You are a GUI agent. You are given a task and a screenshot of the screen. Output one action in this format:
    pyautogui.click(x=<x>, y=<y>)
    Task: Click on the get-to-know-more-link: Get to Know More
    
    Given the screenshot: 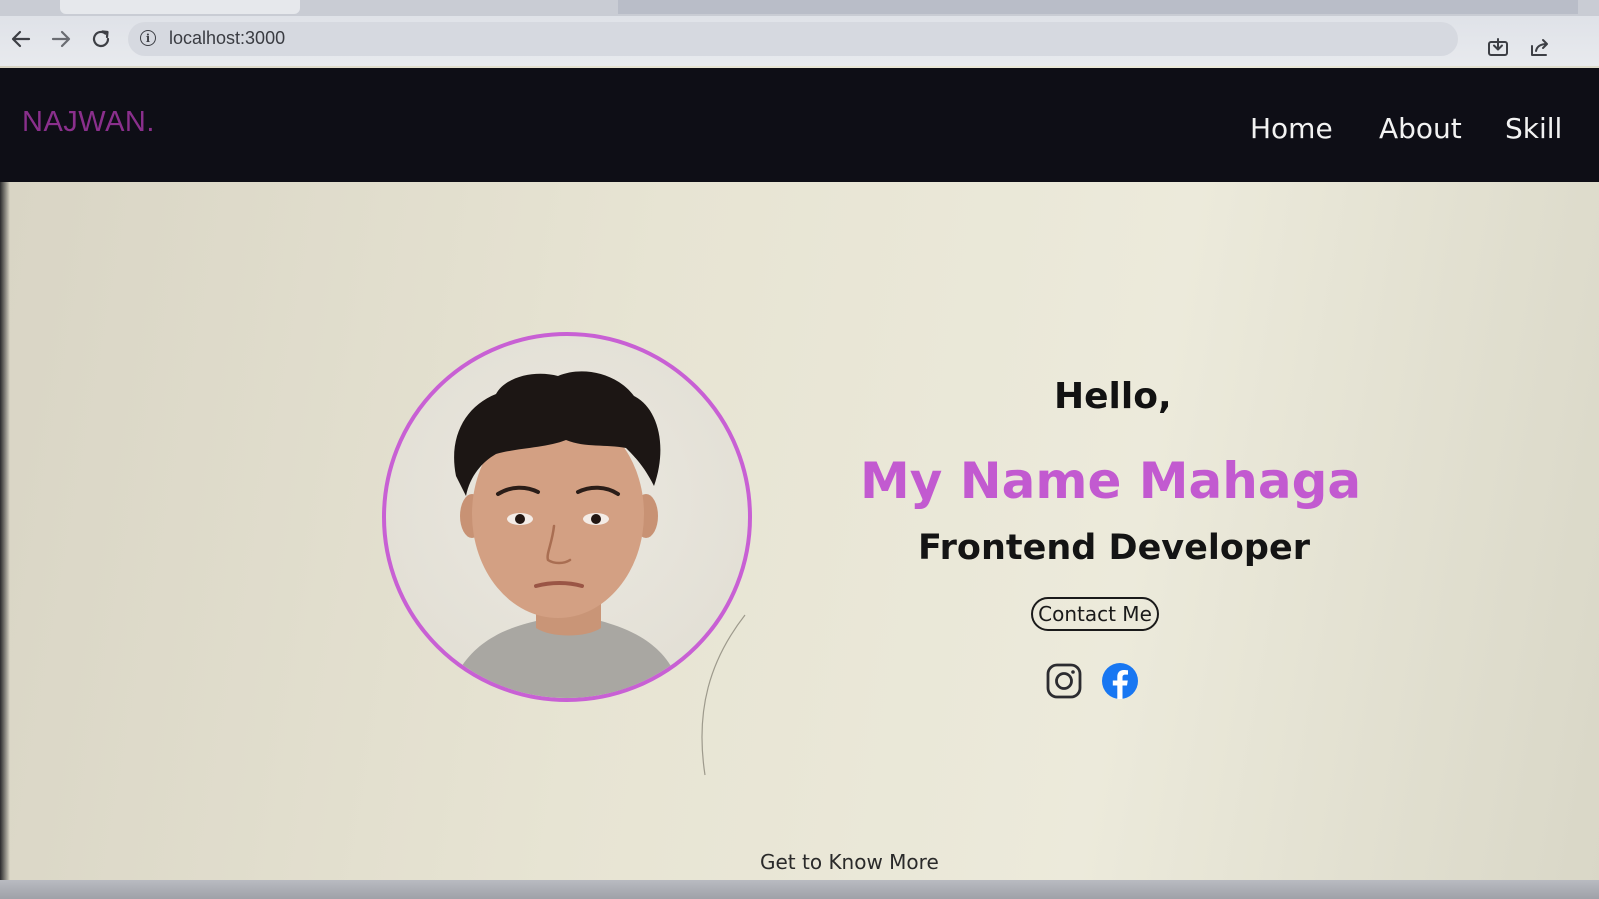 What is the action you would take?
    pyautogui.click(x=849, y=862)
    